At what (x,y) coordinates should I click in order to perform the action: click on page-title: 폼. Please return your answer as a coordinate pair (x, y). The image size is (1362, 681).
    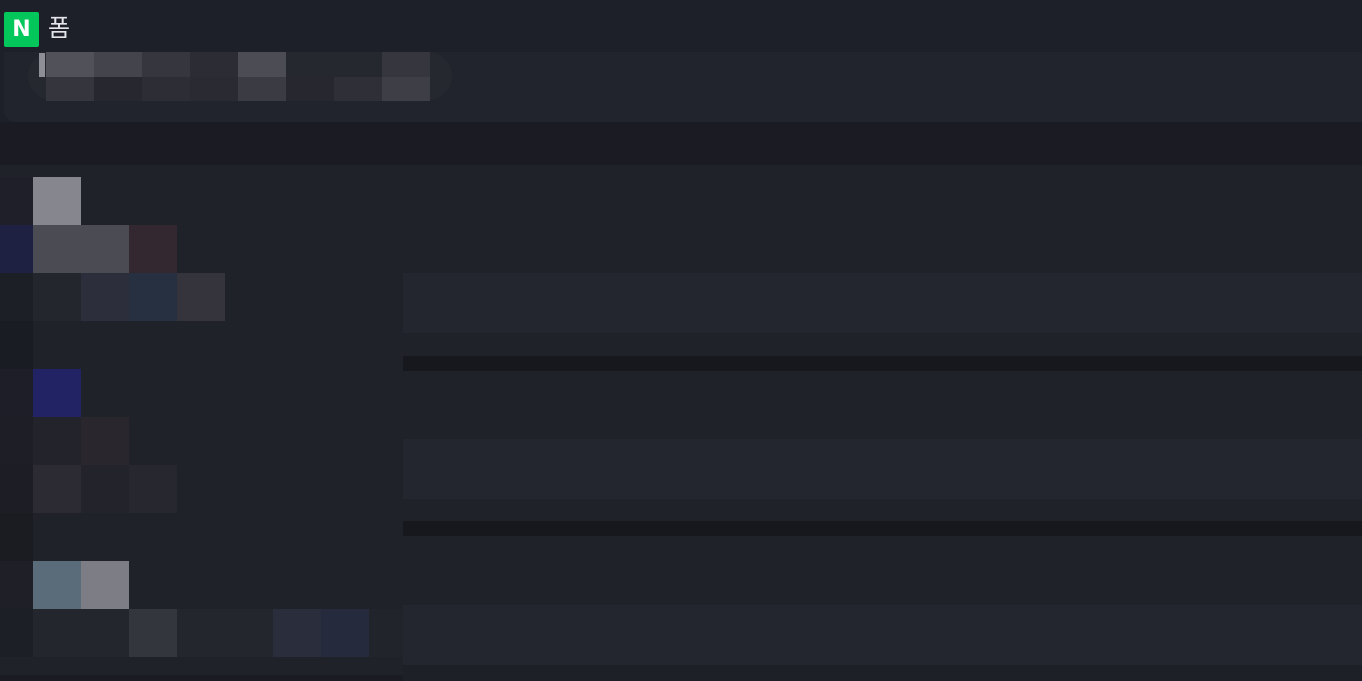
    Looking at the image, I should click on (59, 28).